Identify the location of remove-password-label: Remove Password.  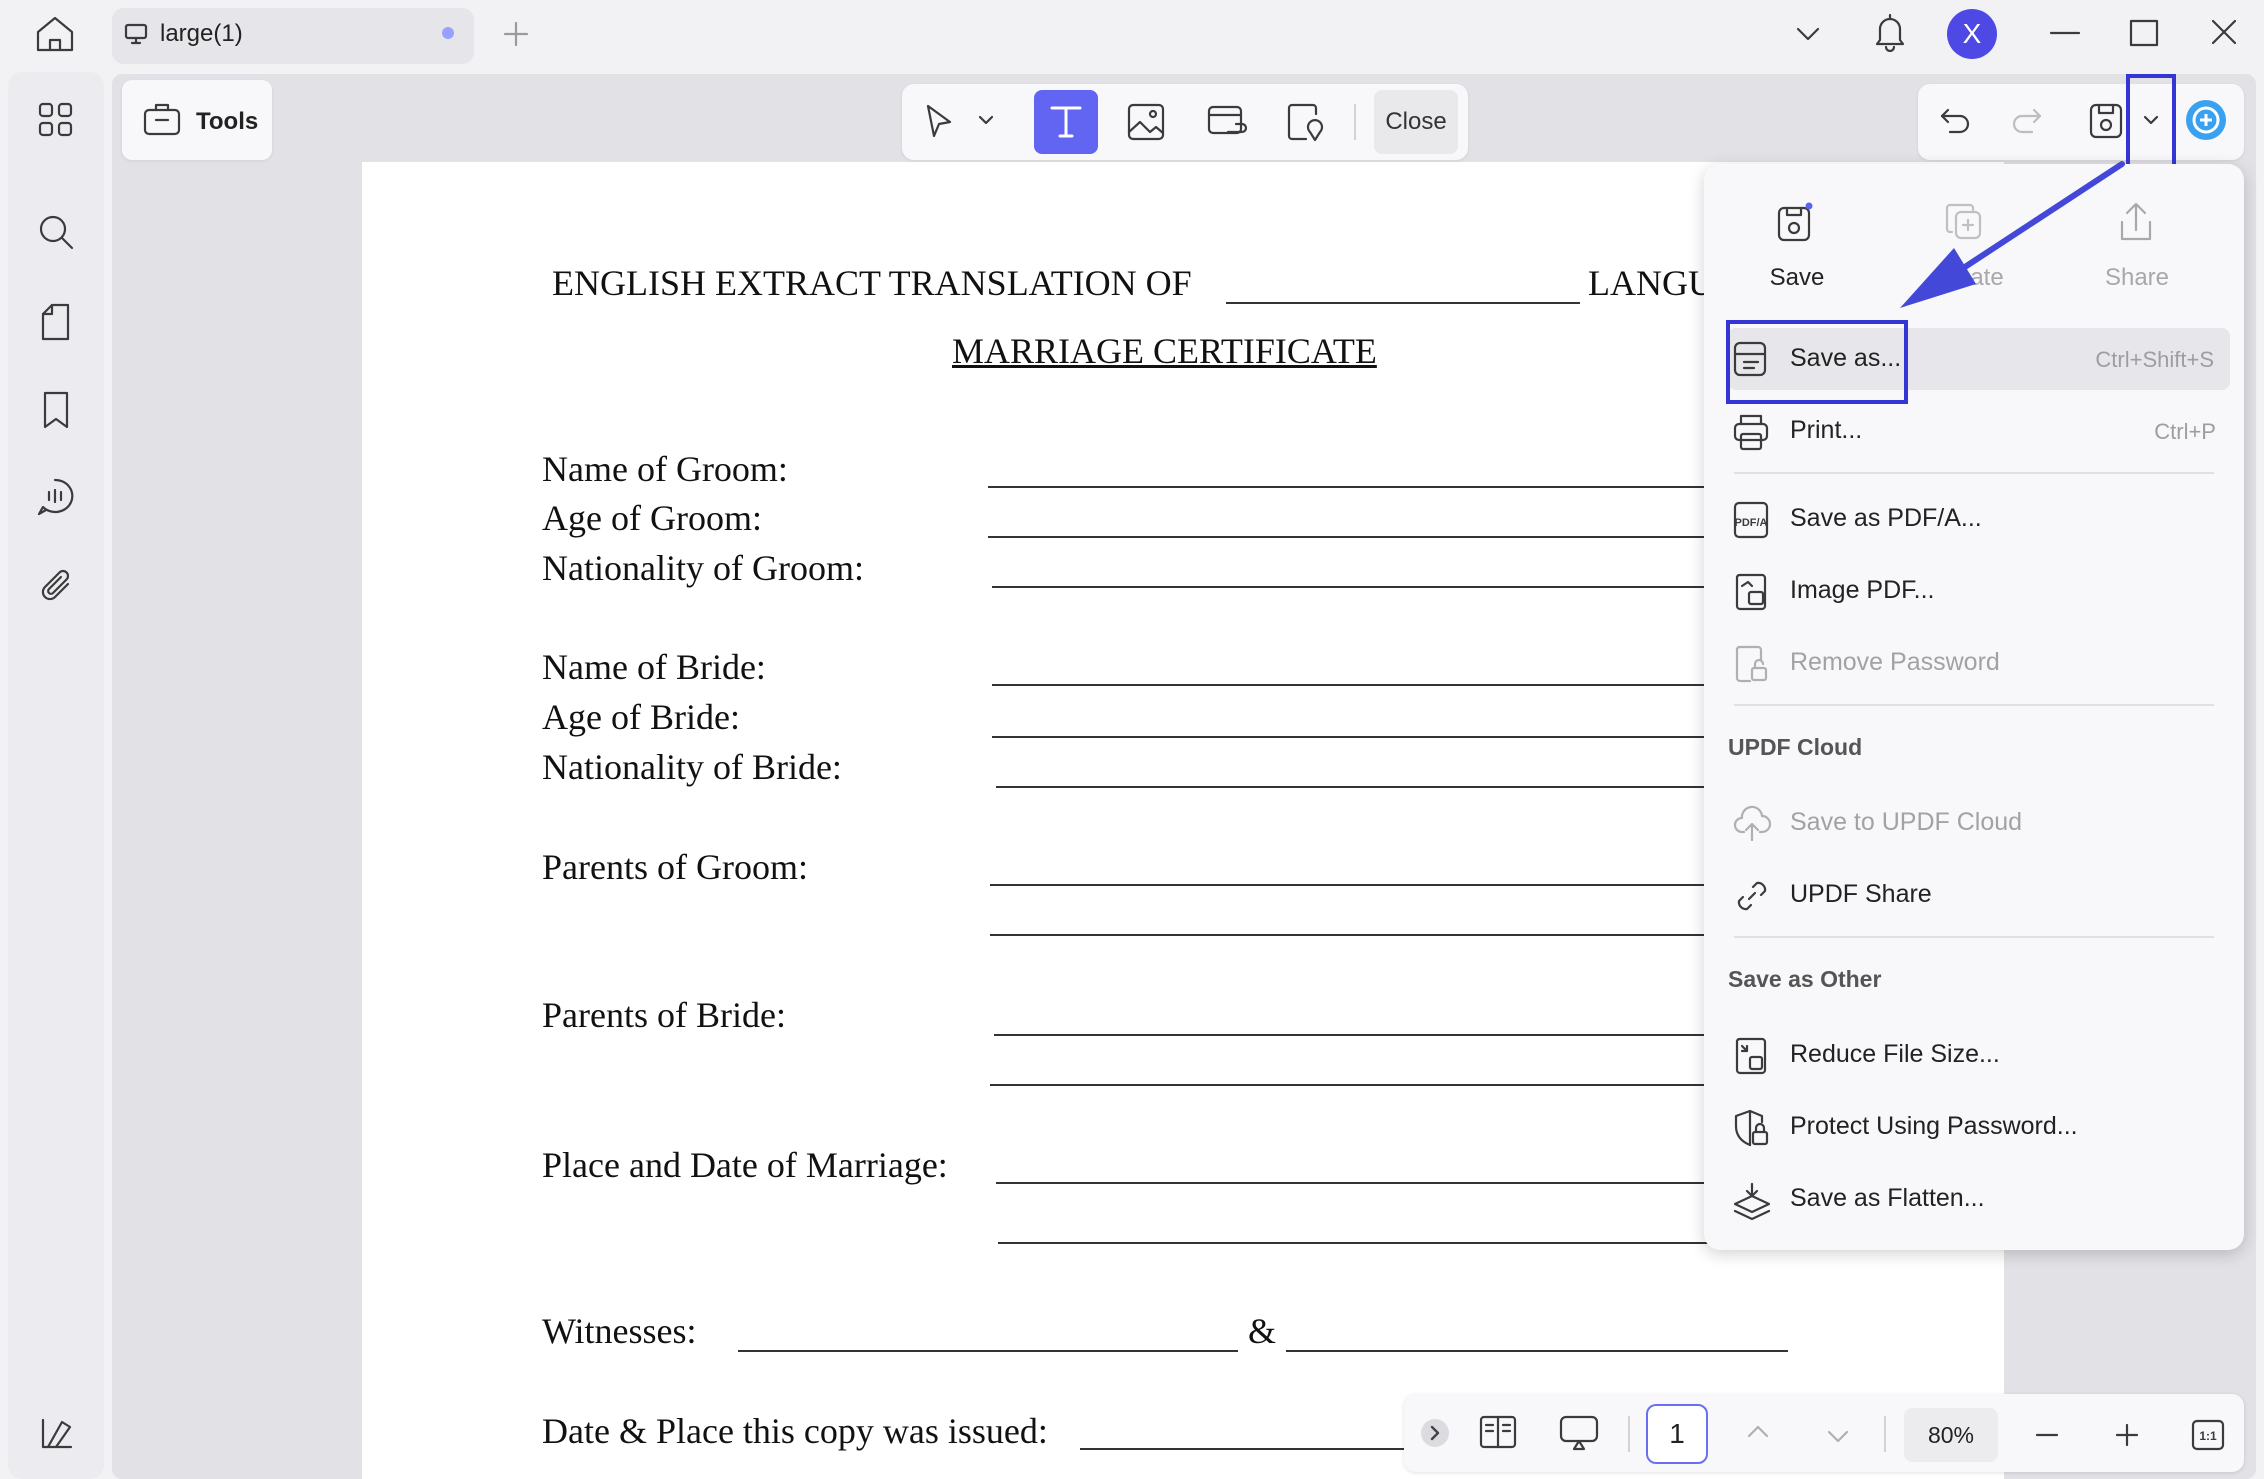
(1895, 662).